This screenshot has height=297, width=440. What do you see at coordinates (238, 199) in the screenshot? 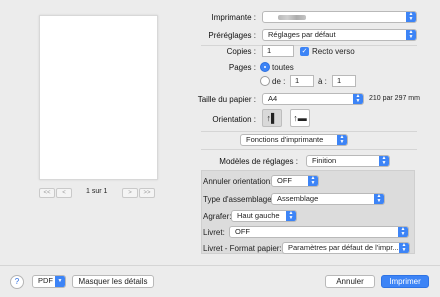
I see `assembly-type-label: Type d'assemblage:` at bounding box center [238, 199].